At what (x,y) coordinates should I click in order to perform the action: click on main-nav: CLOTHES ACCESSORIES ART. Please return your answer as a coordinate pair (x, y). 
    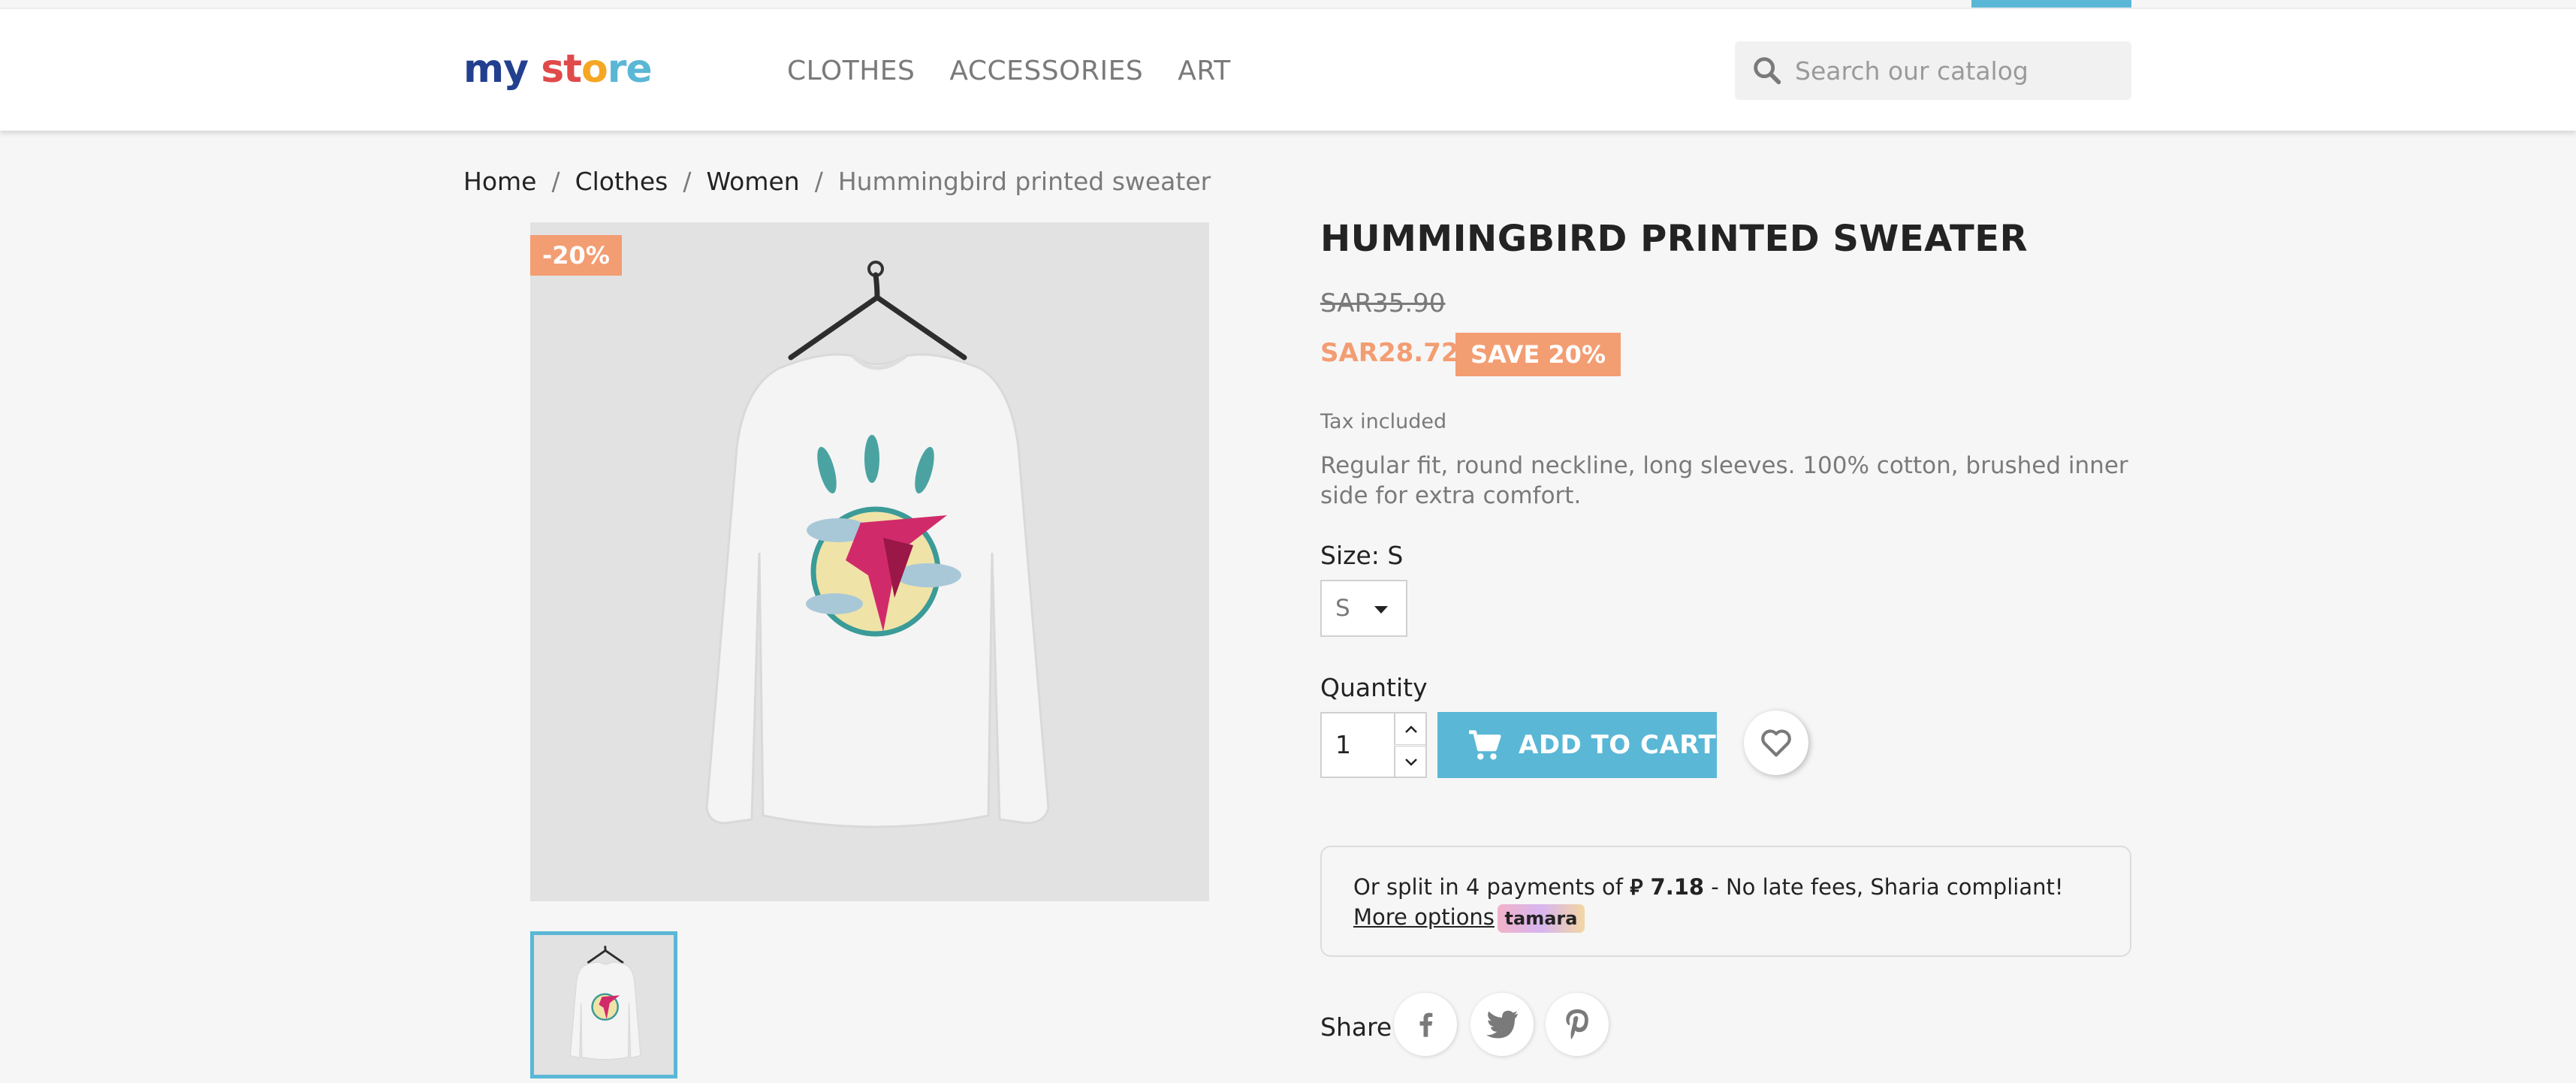
    Looking at the image, I should click on (1009, 71).